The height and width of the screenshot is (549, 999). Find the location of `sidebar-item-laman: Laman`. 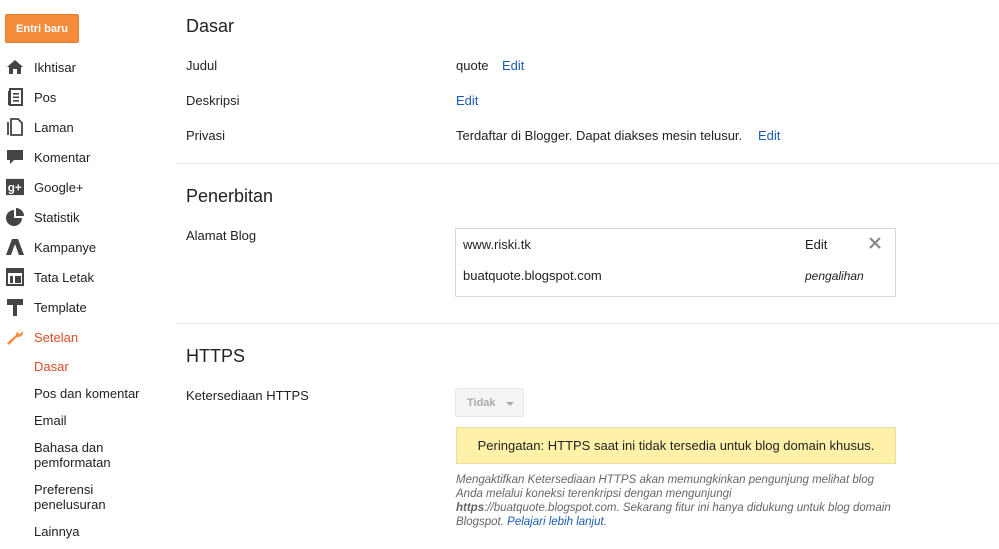

sidebar-item-laman: Laman is located at coordinates (85, 127).